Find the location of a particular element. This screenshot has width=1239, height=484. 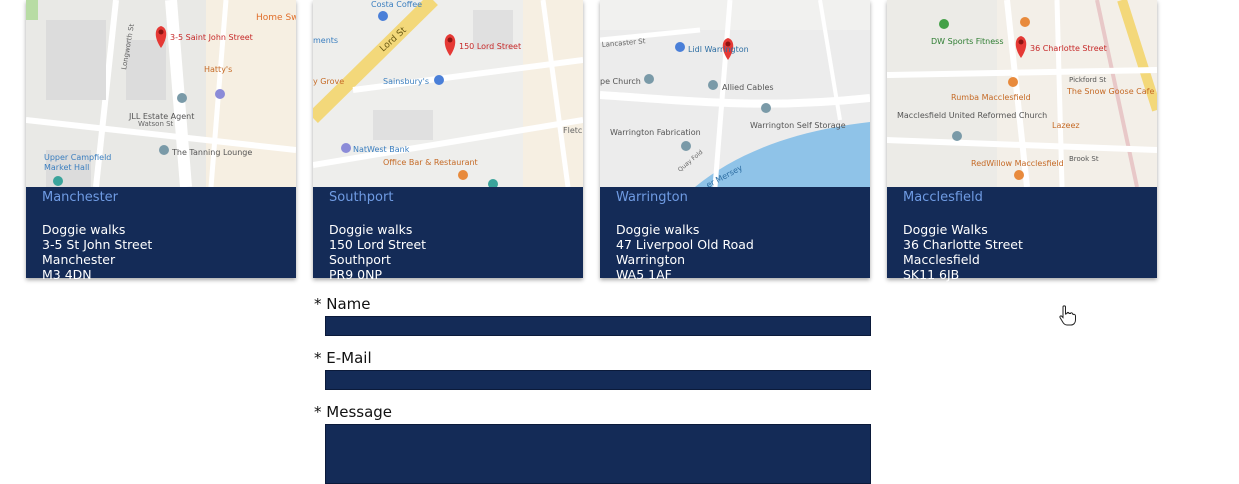

address-town: Macclesfield is located at coordinates (941, 259).